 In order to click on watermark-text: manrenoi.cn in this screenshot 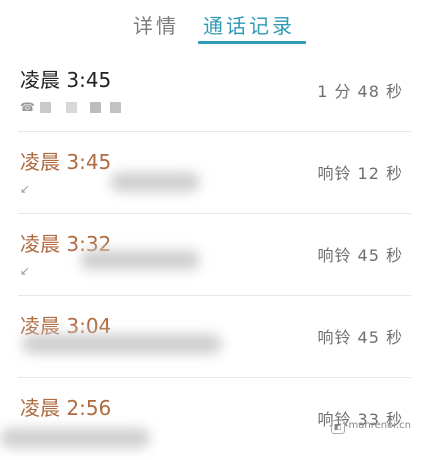, I will do `click(380, 425)`.